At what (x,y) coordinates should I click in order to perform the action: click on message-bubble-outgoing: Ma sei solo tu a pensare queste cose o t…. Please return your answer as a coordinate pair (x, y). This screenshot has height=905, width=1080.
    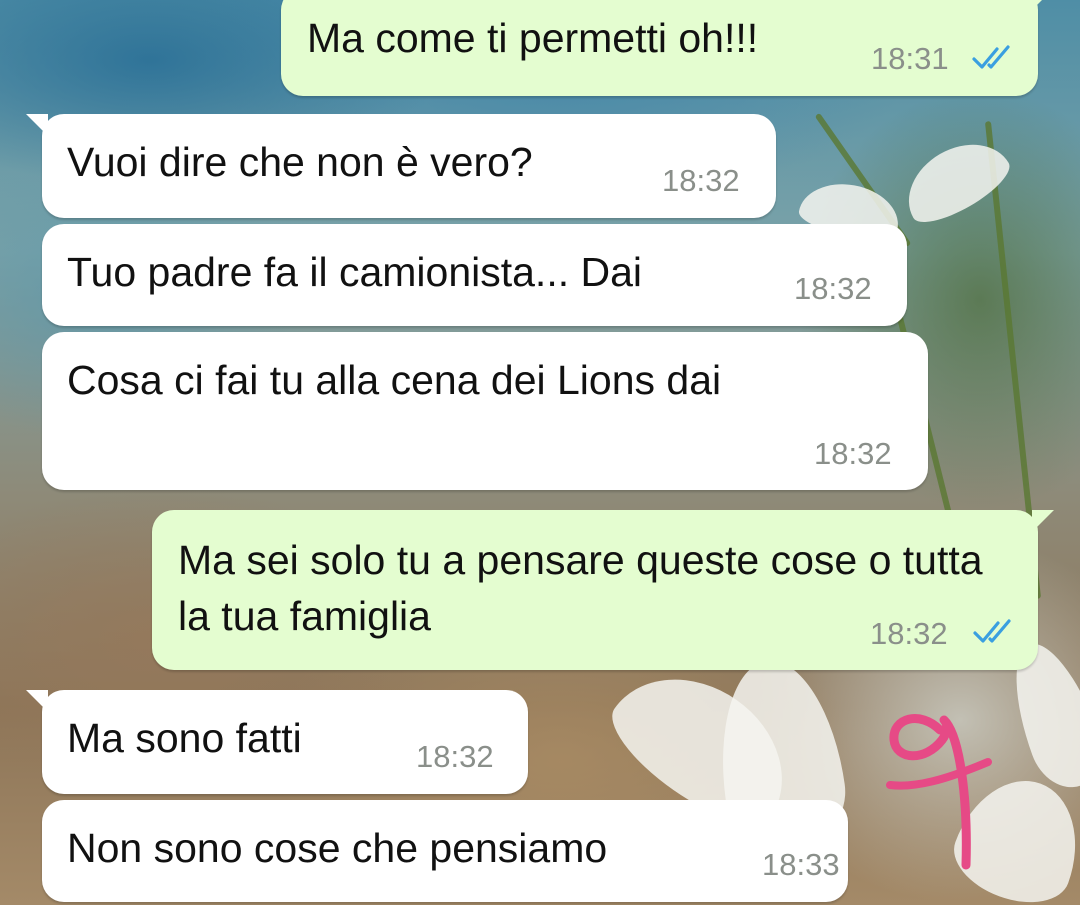
    Looking at the image, I should click on (603, 590).